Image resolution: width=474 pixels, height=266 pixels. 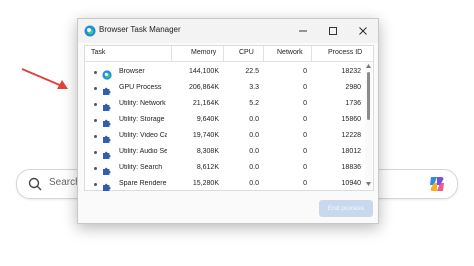 I want to click on cell-process-id: 12228, so click(x=351, y=135).